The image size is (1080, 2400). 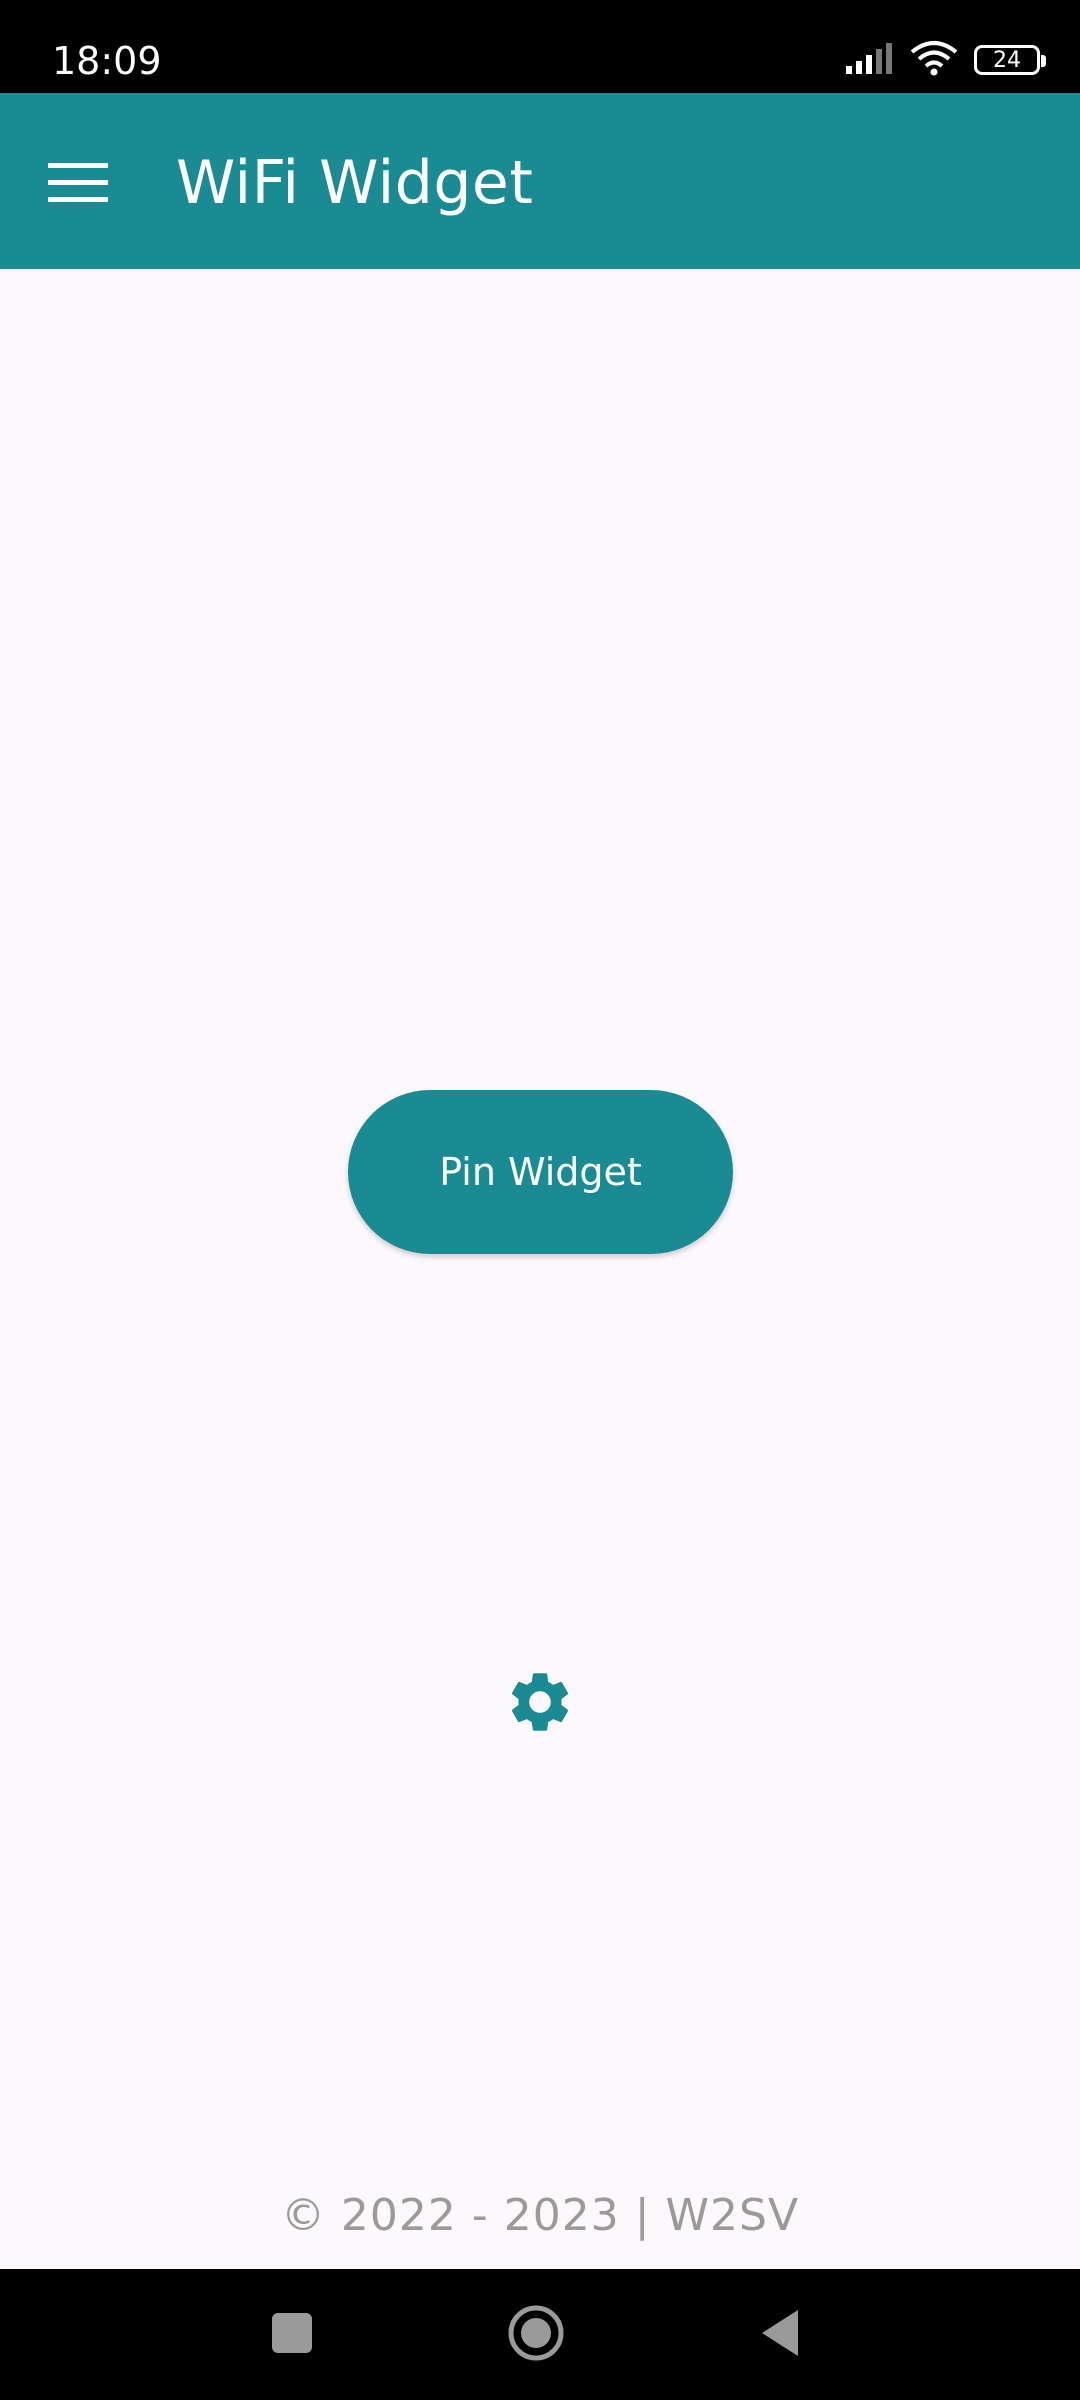 What do you see at coordinates (355, 183) in the screenshot?
I see `app-title: WiFi Widget` at bounding box center [355, 183].